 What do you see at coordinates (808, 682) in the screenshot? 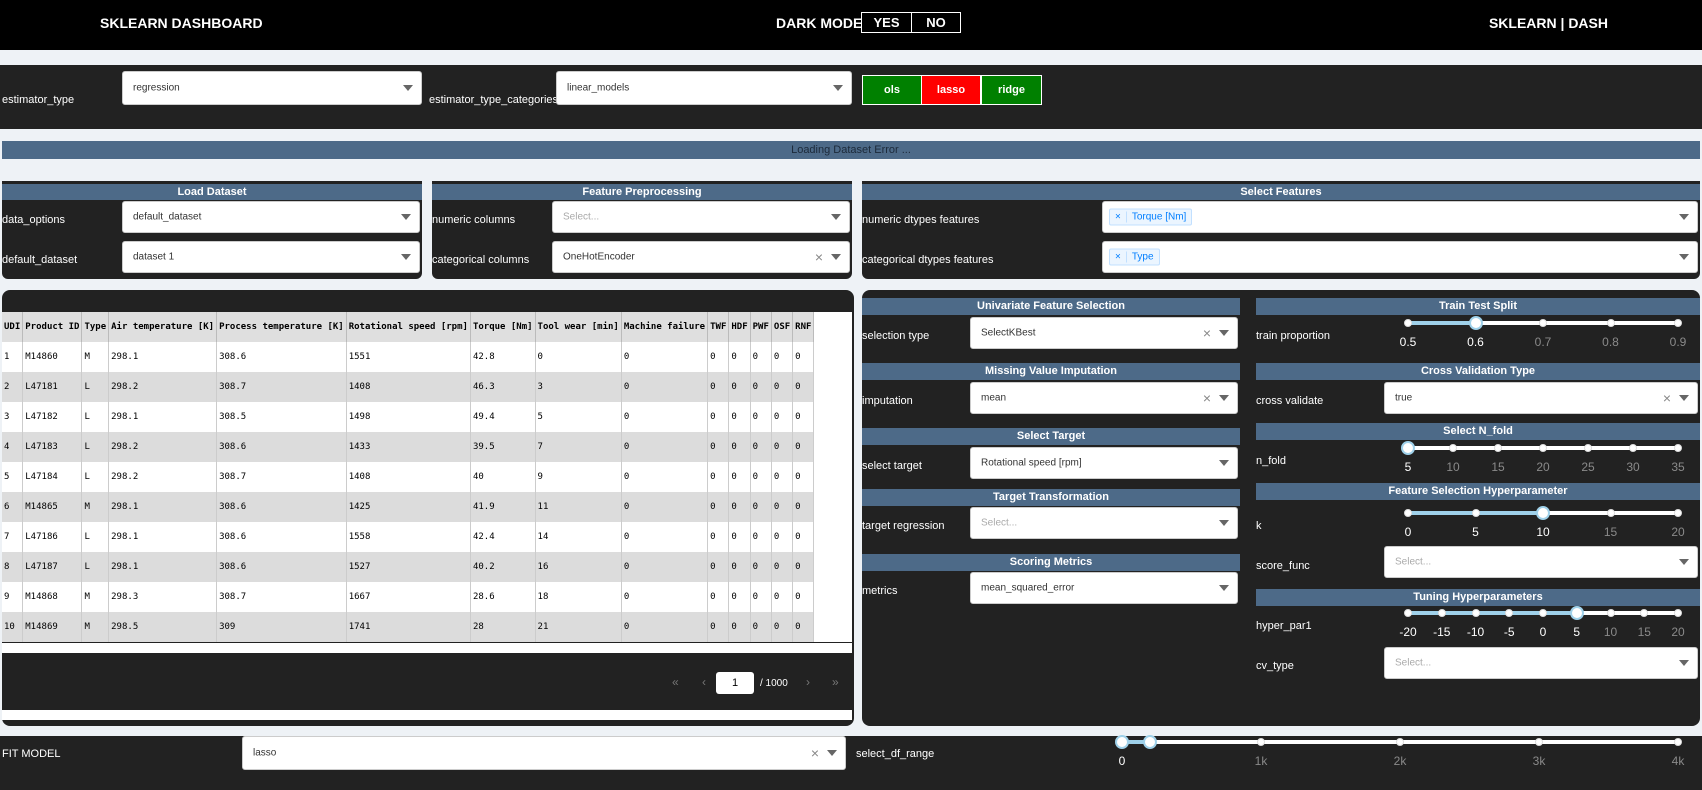
I see `next-page-icon: ›` at bounding box center [808, 682].